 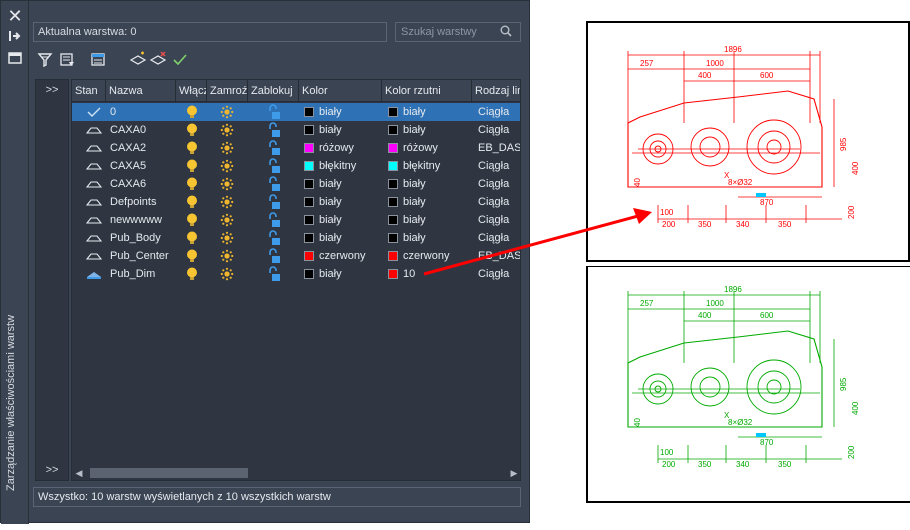 What do you see at coordinates (349, 166) in the screenshot?
I see `layer-color: błękitny` at bounding box center [349, 166].